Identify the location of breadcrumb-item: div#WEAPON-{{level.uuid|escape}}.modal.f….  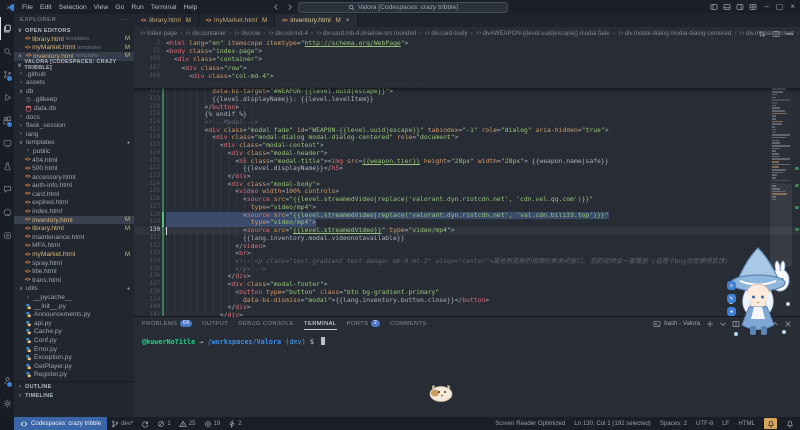
(543, 33).